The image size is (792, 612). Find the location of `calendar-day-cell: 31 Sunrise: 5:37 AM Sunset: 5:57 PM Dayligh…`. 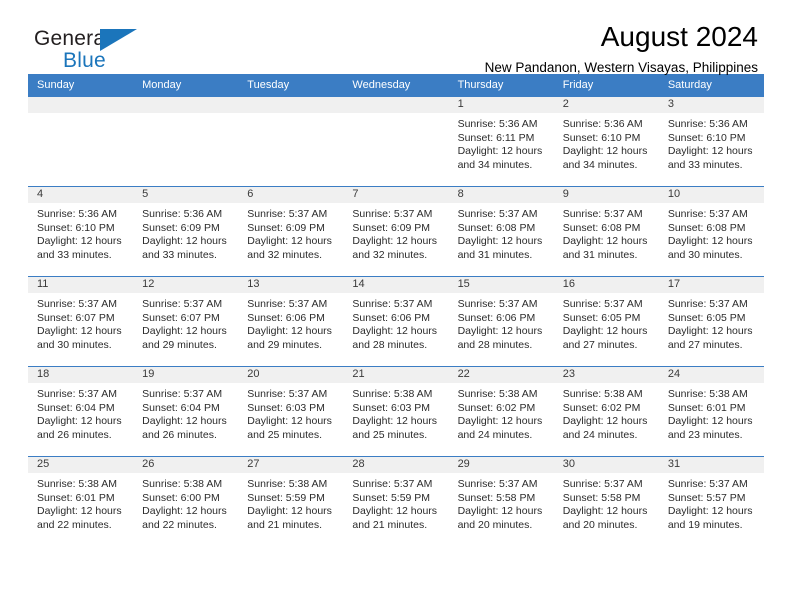

calendar-day-cell: 31 Sunrise: 5:37 AM Sunset: 5:57 PM Dayligh… is located at coordinates (711, 501).